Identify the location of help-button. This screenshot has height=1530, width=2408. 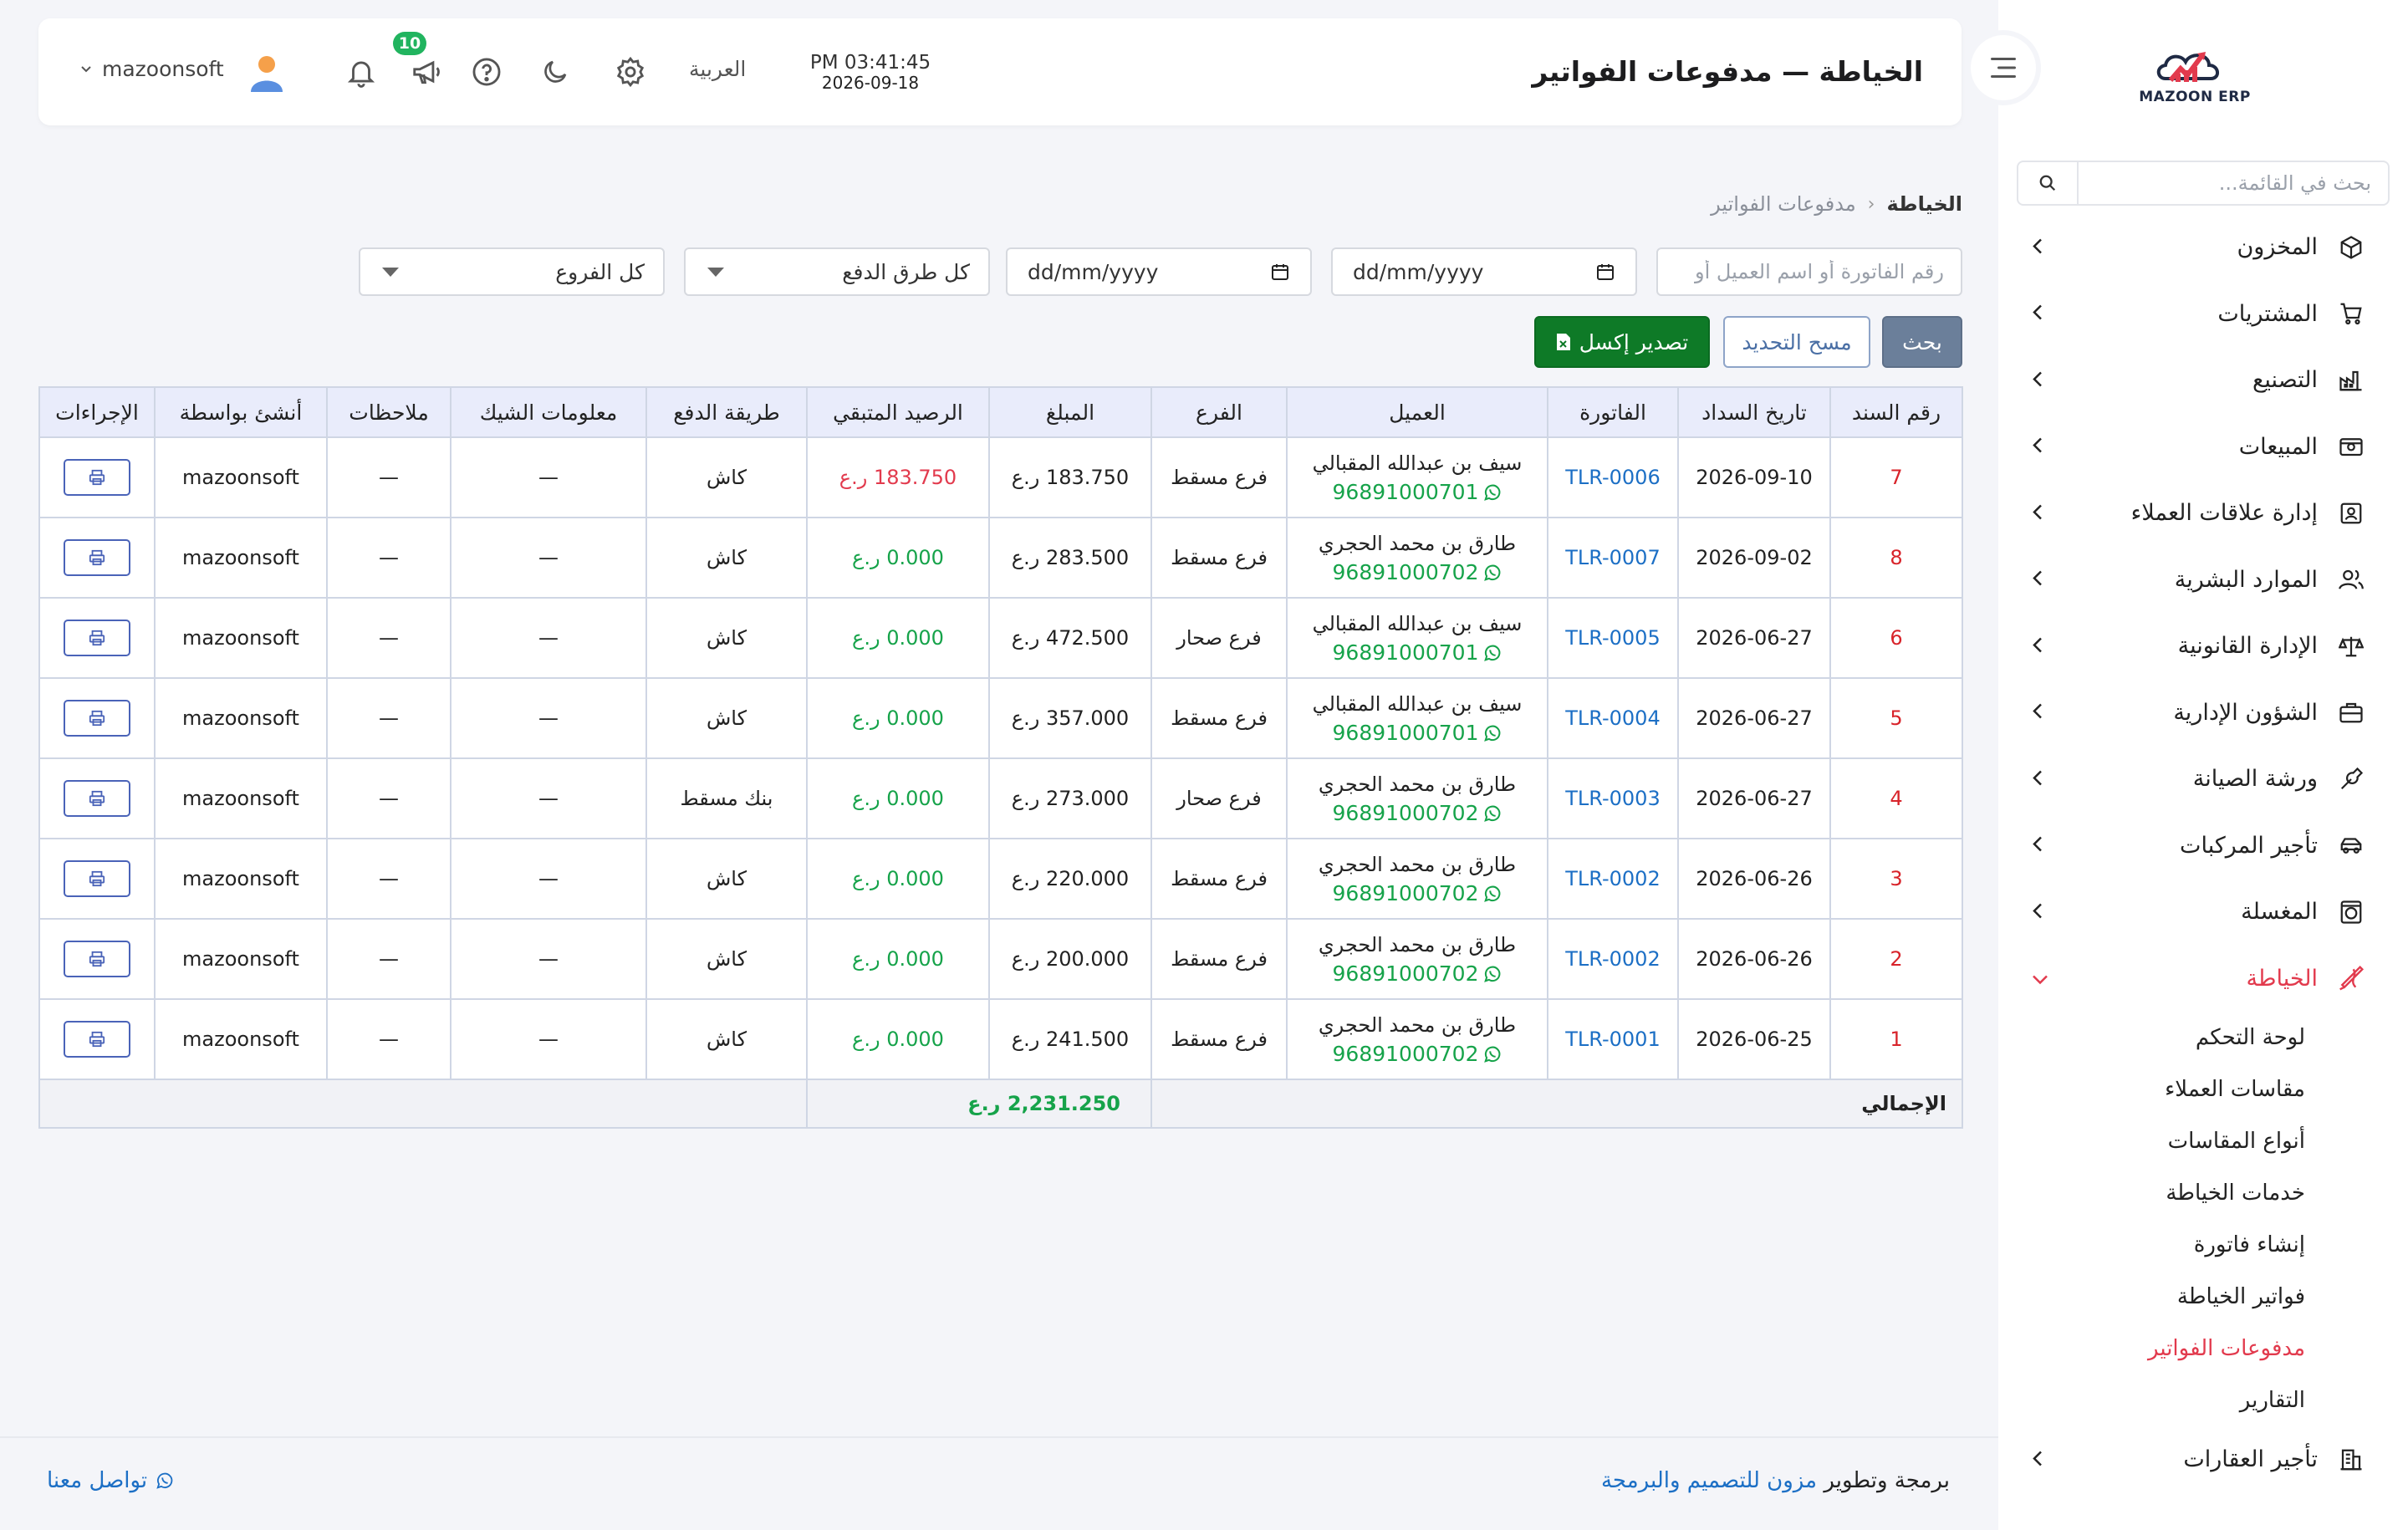
(487, 72).